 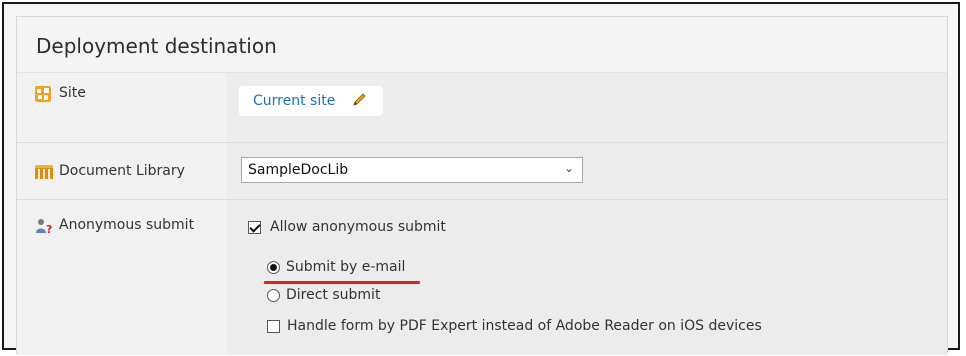 I want to click on submit-by-email-label: Submit by e-mail, so click(x=345, y=267).